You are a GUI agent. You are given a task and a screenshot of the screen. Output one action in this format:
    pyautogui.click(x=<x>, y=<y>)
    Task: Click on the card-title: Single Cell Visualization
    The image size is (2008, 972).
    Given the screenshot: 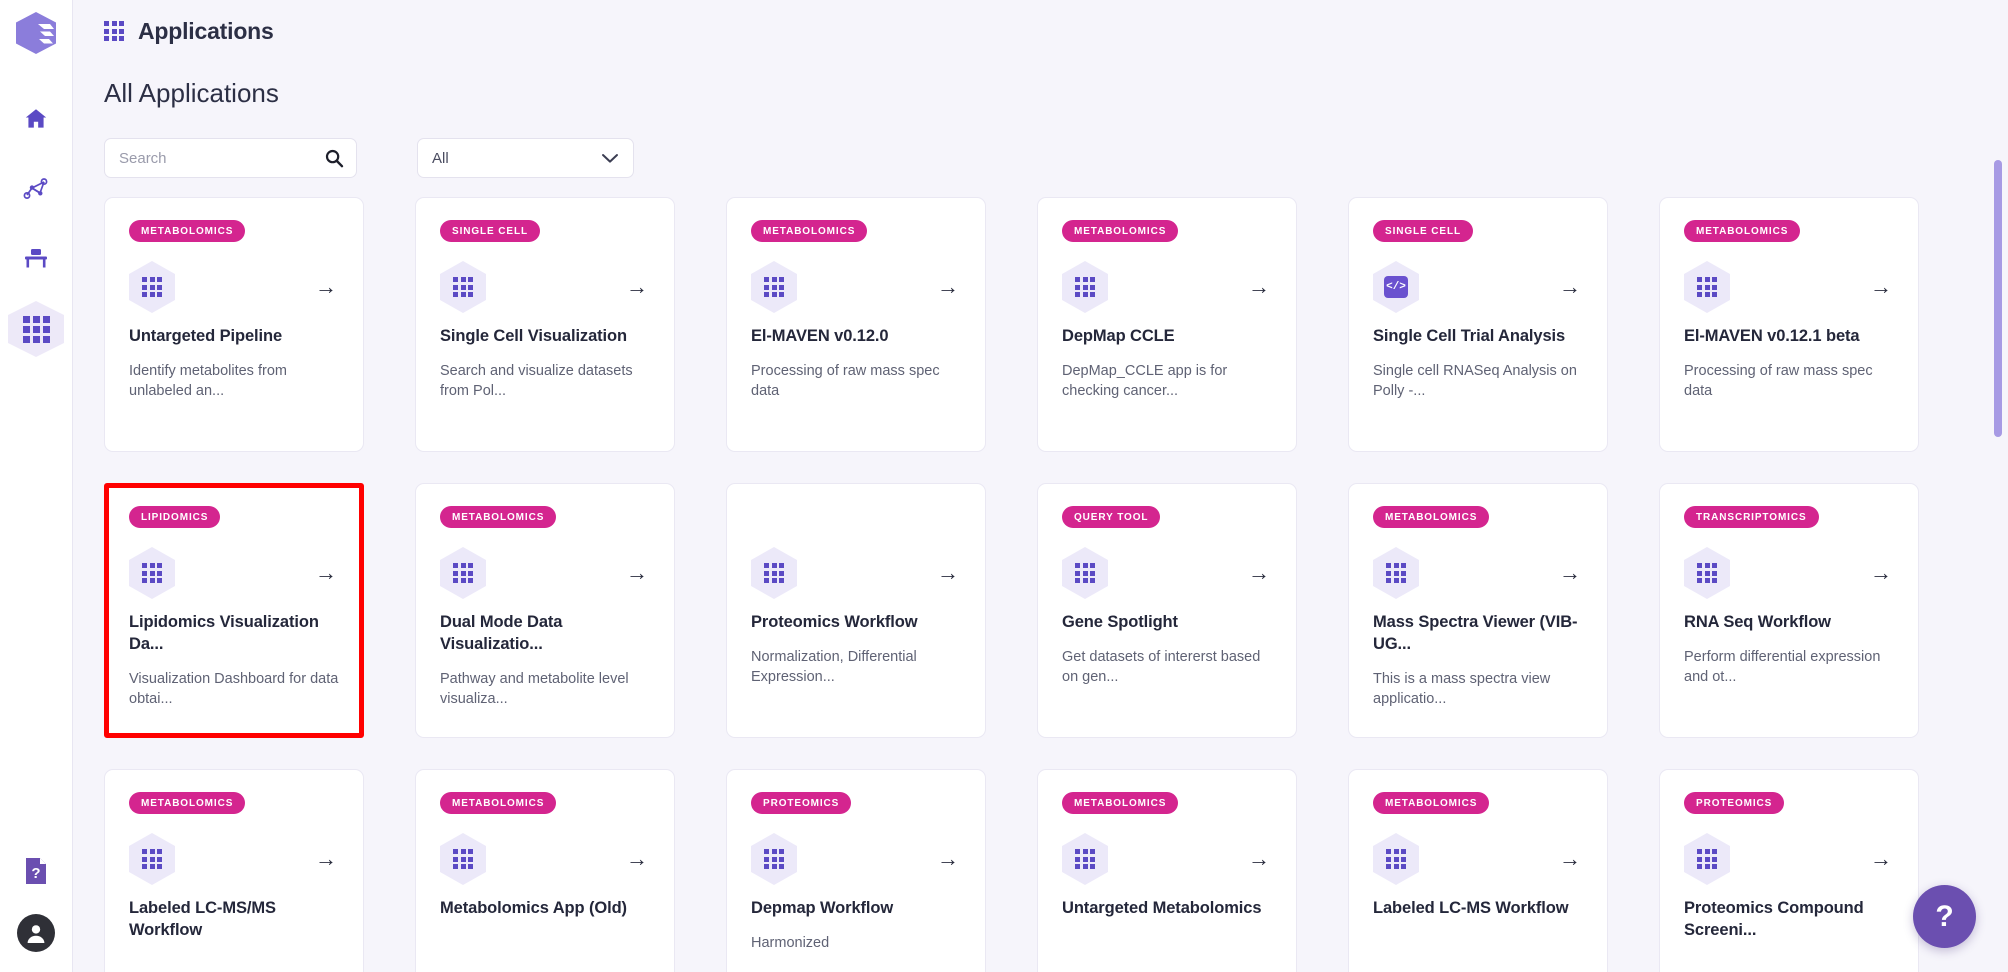 What is the action you would take?
    pyautogui.click(x=533, y=336)
    